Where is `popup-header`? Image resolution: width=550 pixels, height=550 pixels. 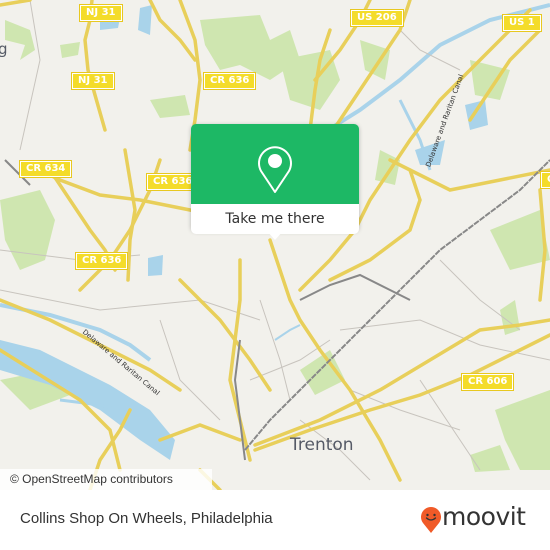
popup-header is located at coordinates (275, 164).